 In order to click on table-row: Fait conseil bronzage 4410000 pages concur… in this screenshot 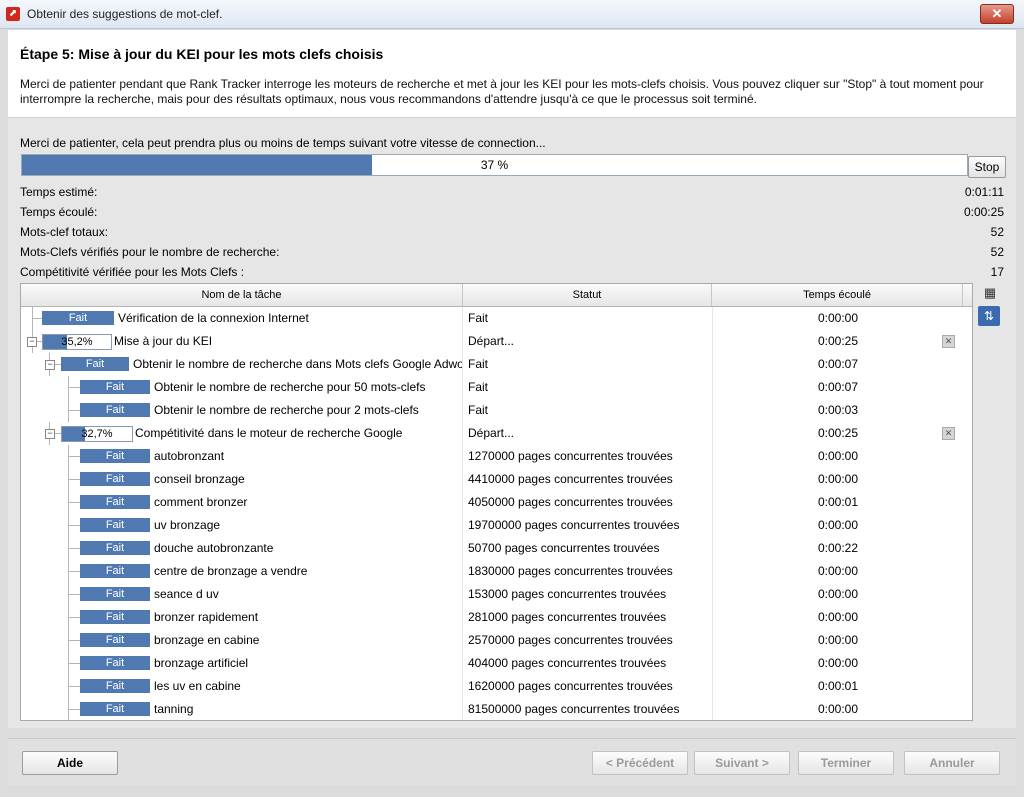, I will do `click(496, 479)`.